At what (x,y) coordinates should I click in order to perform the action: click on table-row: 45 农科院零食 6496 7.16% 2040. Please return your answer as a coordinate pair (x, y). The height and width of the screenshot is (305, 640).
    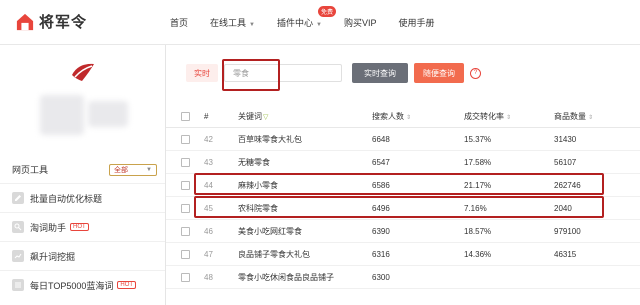
    Looking at the image, I should click on (403, 208).